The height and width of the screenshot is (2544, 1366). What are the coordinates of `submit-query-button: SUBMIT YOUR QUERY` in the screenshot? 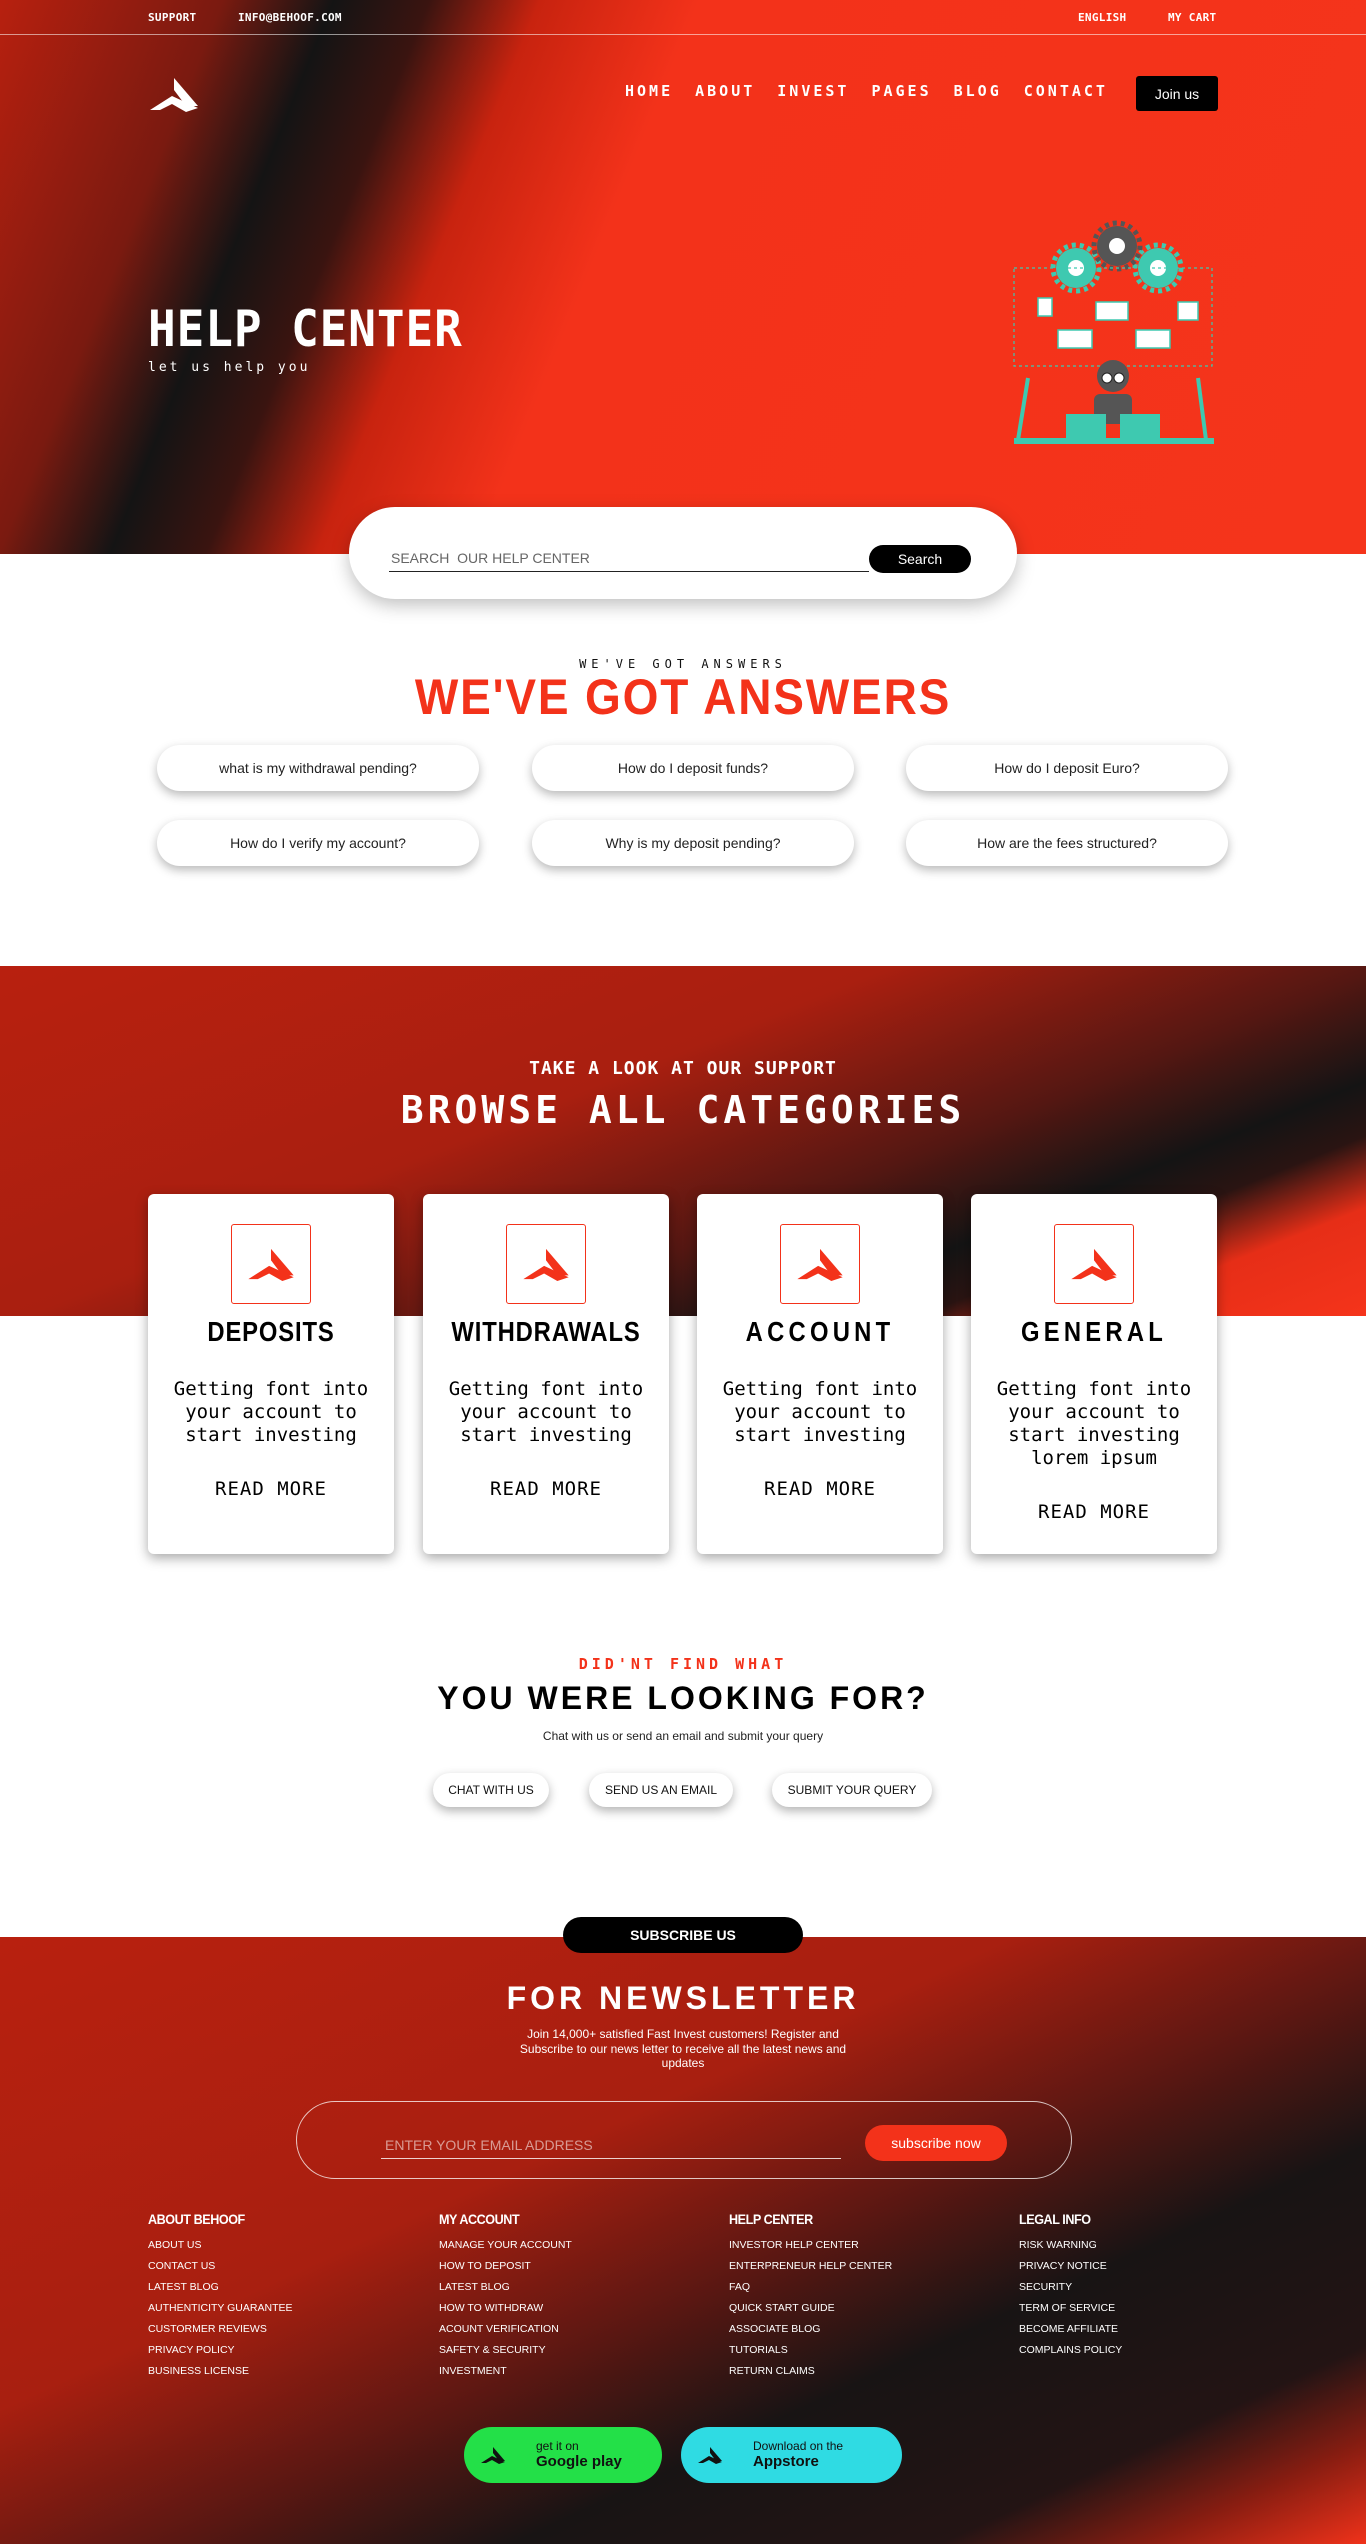 It's located at (852, 1790).